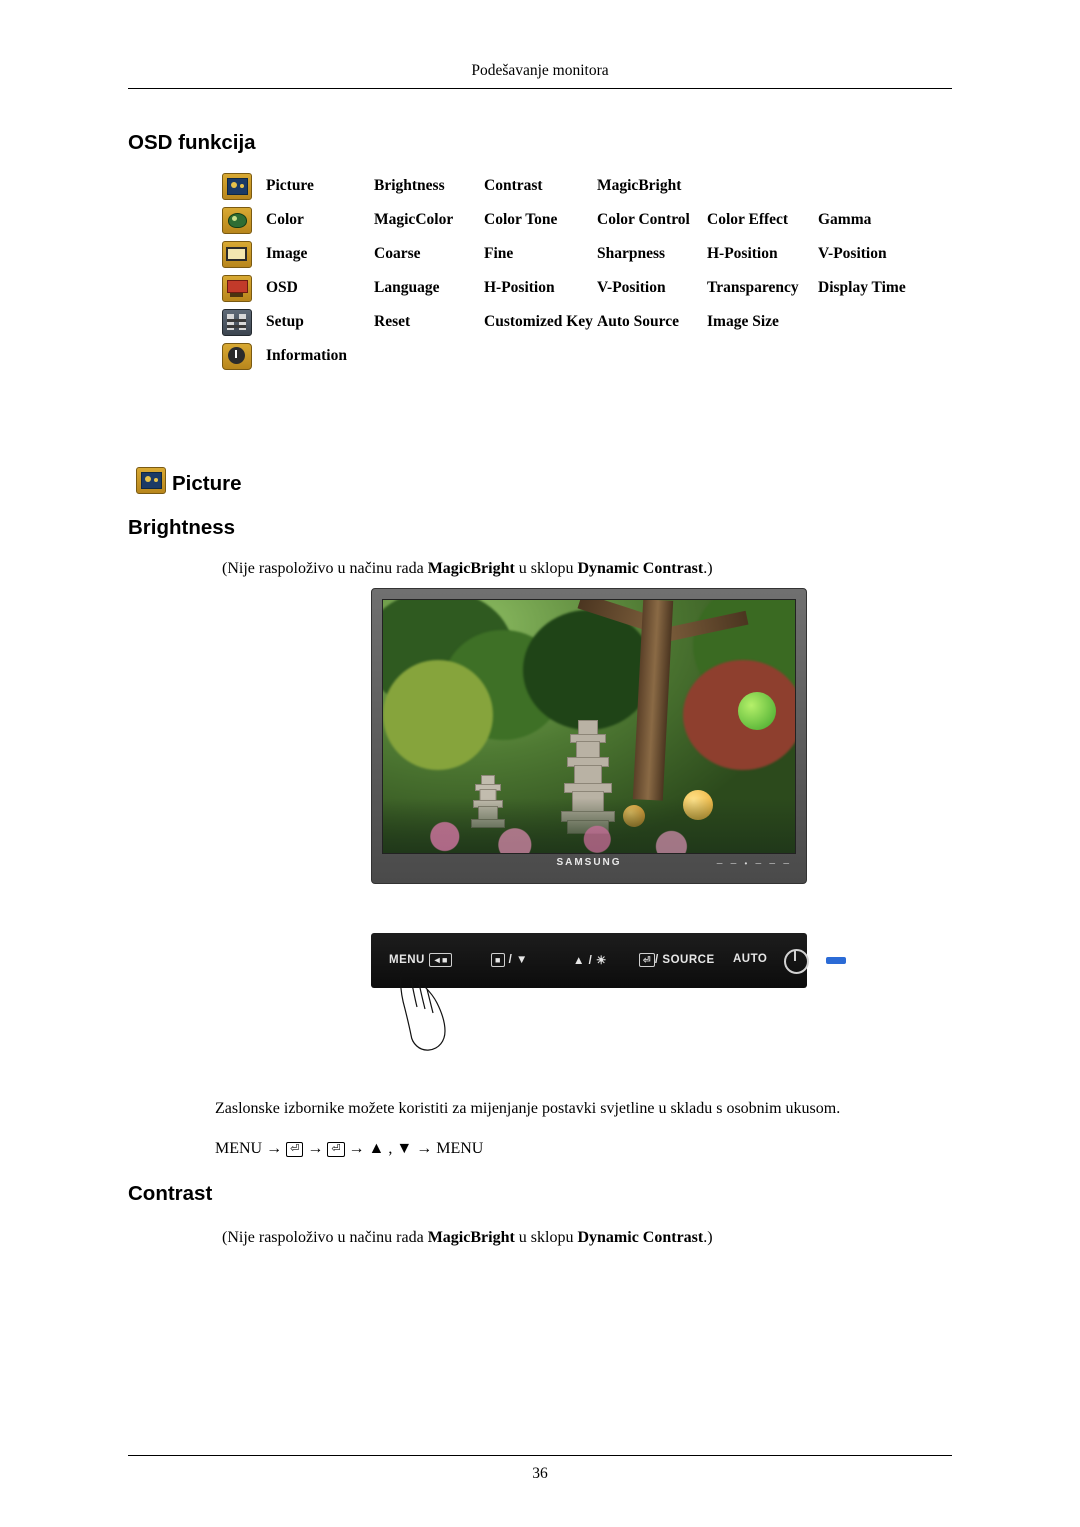  I want to click on menu-path-middle: →, so click(315, 1148).